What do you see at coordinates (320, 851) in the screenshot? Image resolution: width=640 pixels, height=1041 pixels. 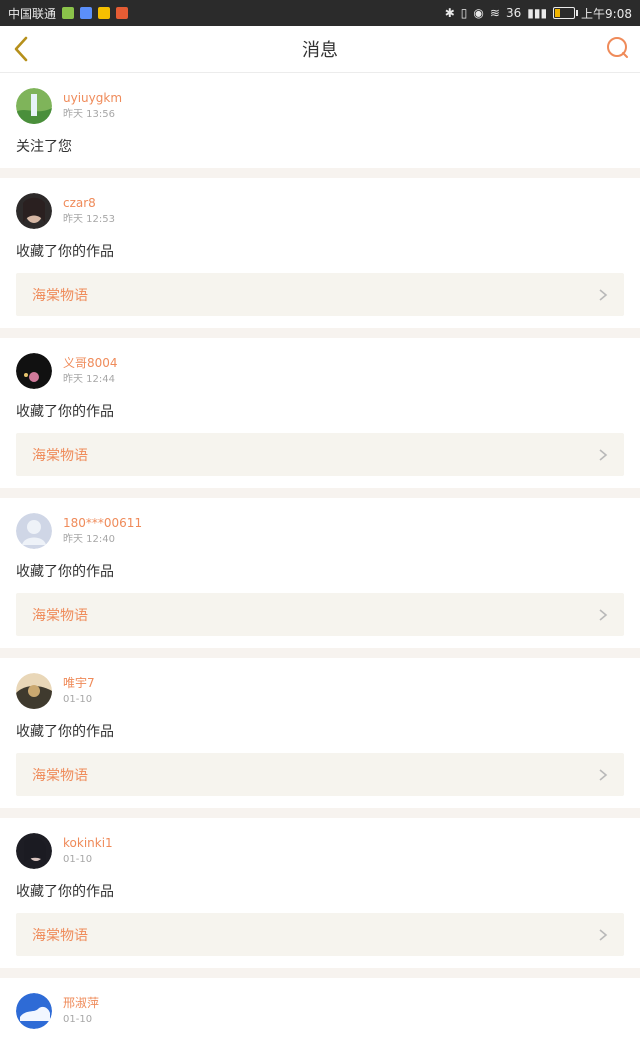 I see `message-header: kokinki1 01-10` at bounding box center [320, 851].